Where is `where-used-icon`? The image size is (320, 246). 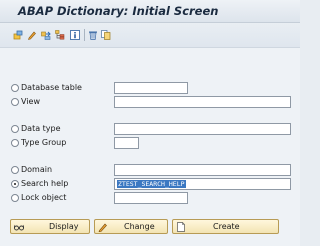
where-used-icon is located at coordinates (46, 35).